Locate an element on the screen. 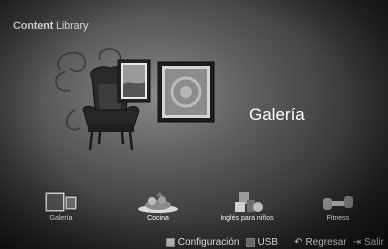 The width and height of the screenshot is (388, 249). category-label: Inglés para niños is located at coordinates (247, 218).